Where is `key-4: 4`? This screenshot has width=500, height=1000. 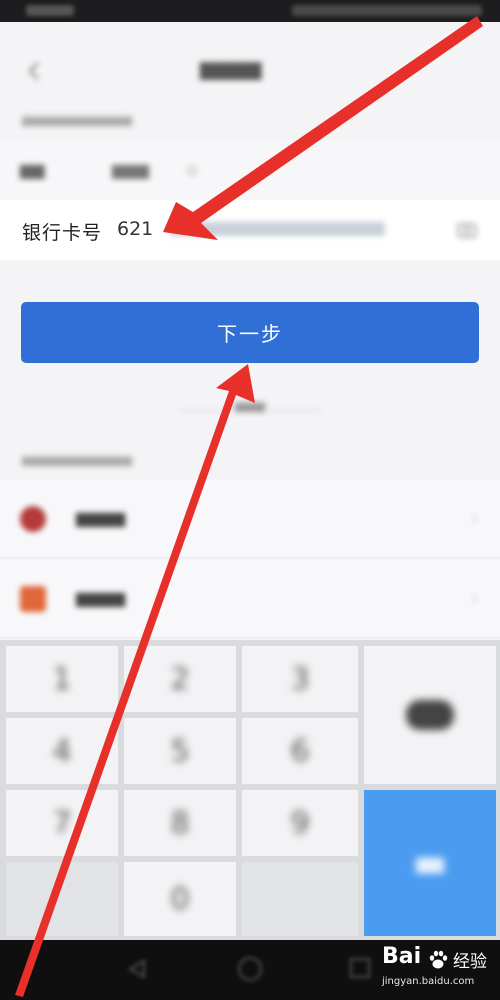
key-4: 4 is located at coordinates (62, 751).